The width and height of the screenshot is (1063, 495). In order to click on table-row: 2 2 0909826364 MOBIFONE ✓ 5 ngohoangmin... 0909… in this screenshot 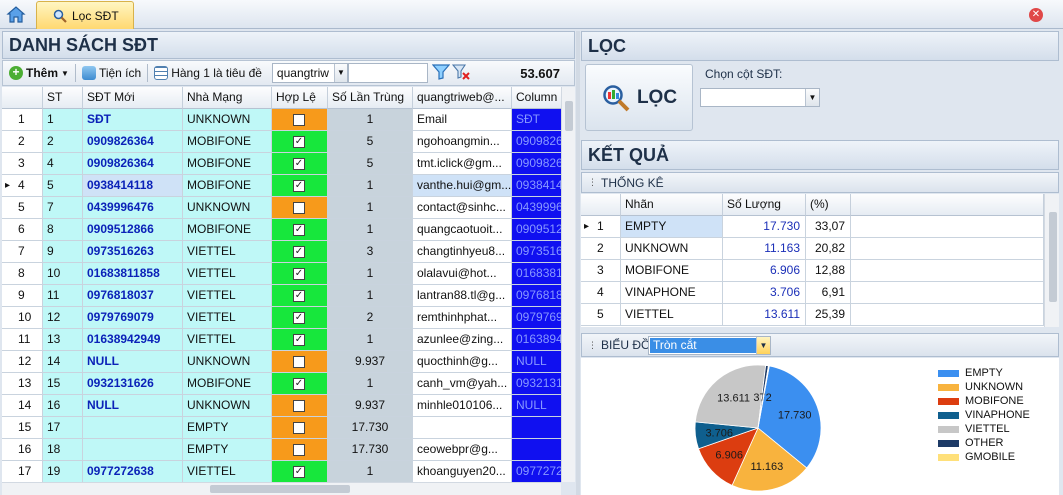, I will do `click(288, 142)`.